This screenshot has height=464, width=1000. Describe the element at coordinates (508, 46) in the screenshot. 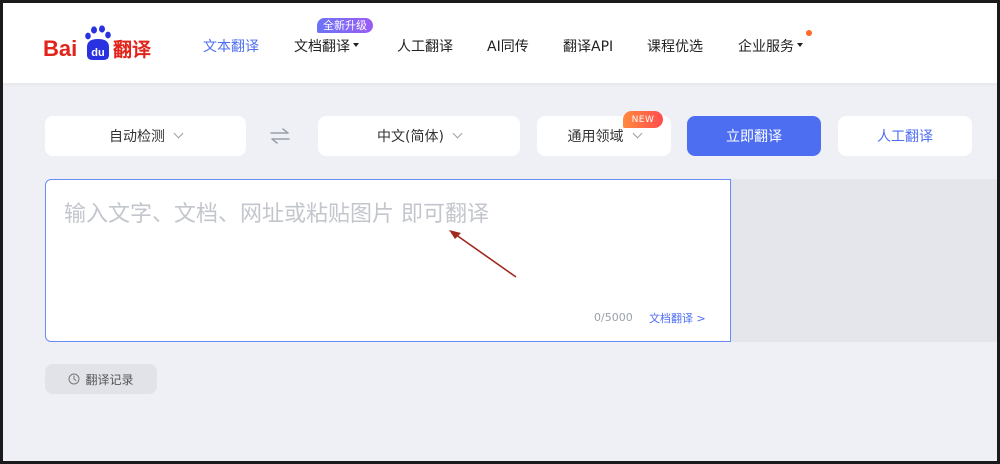

I see `nav-ai-interpretation: AI同传` at that location.